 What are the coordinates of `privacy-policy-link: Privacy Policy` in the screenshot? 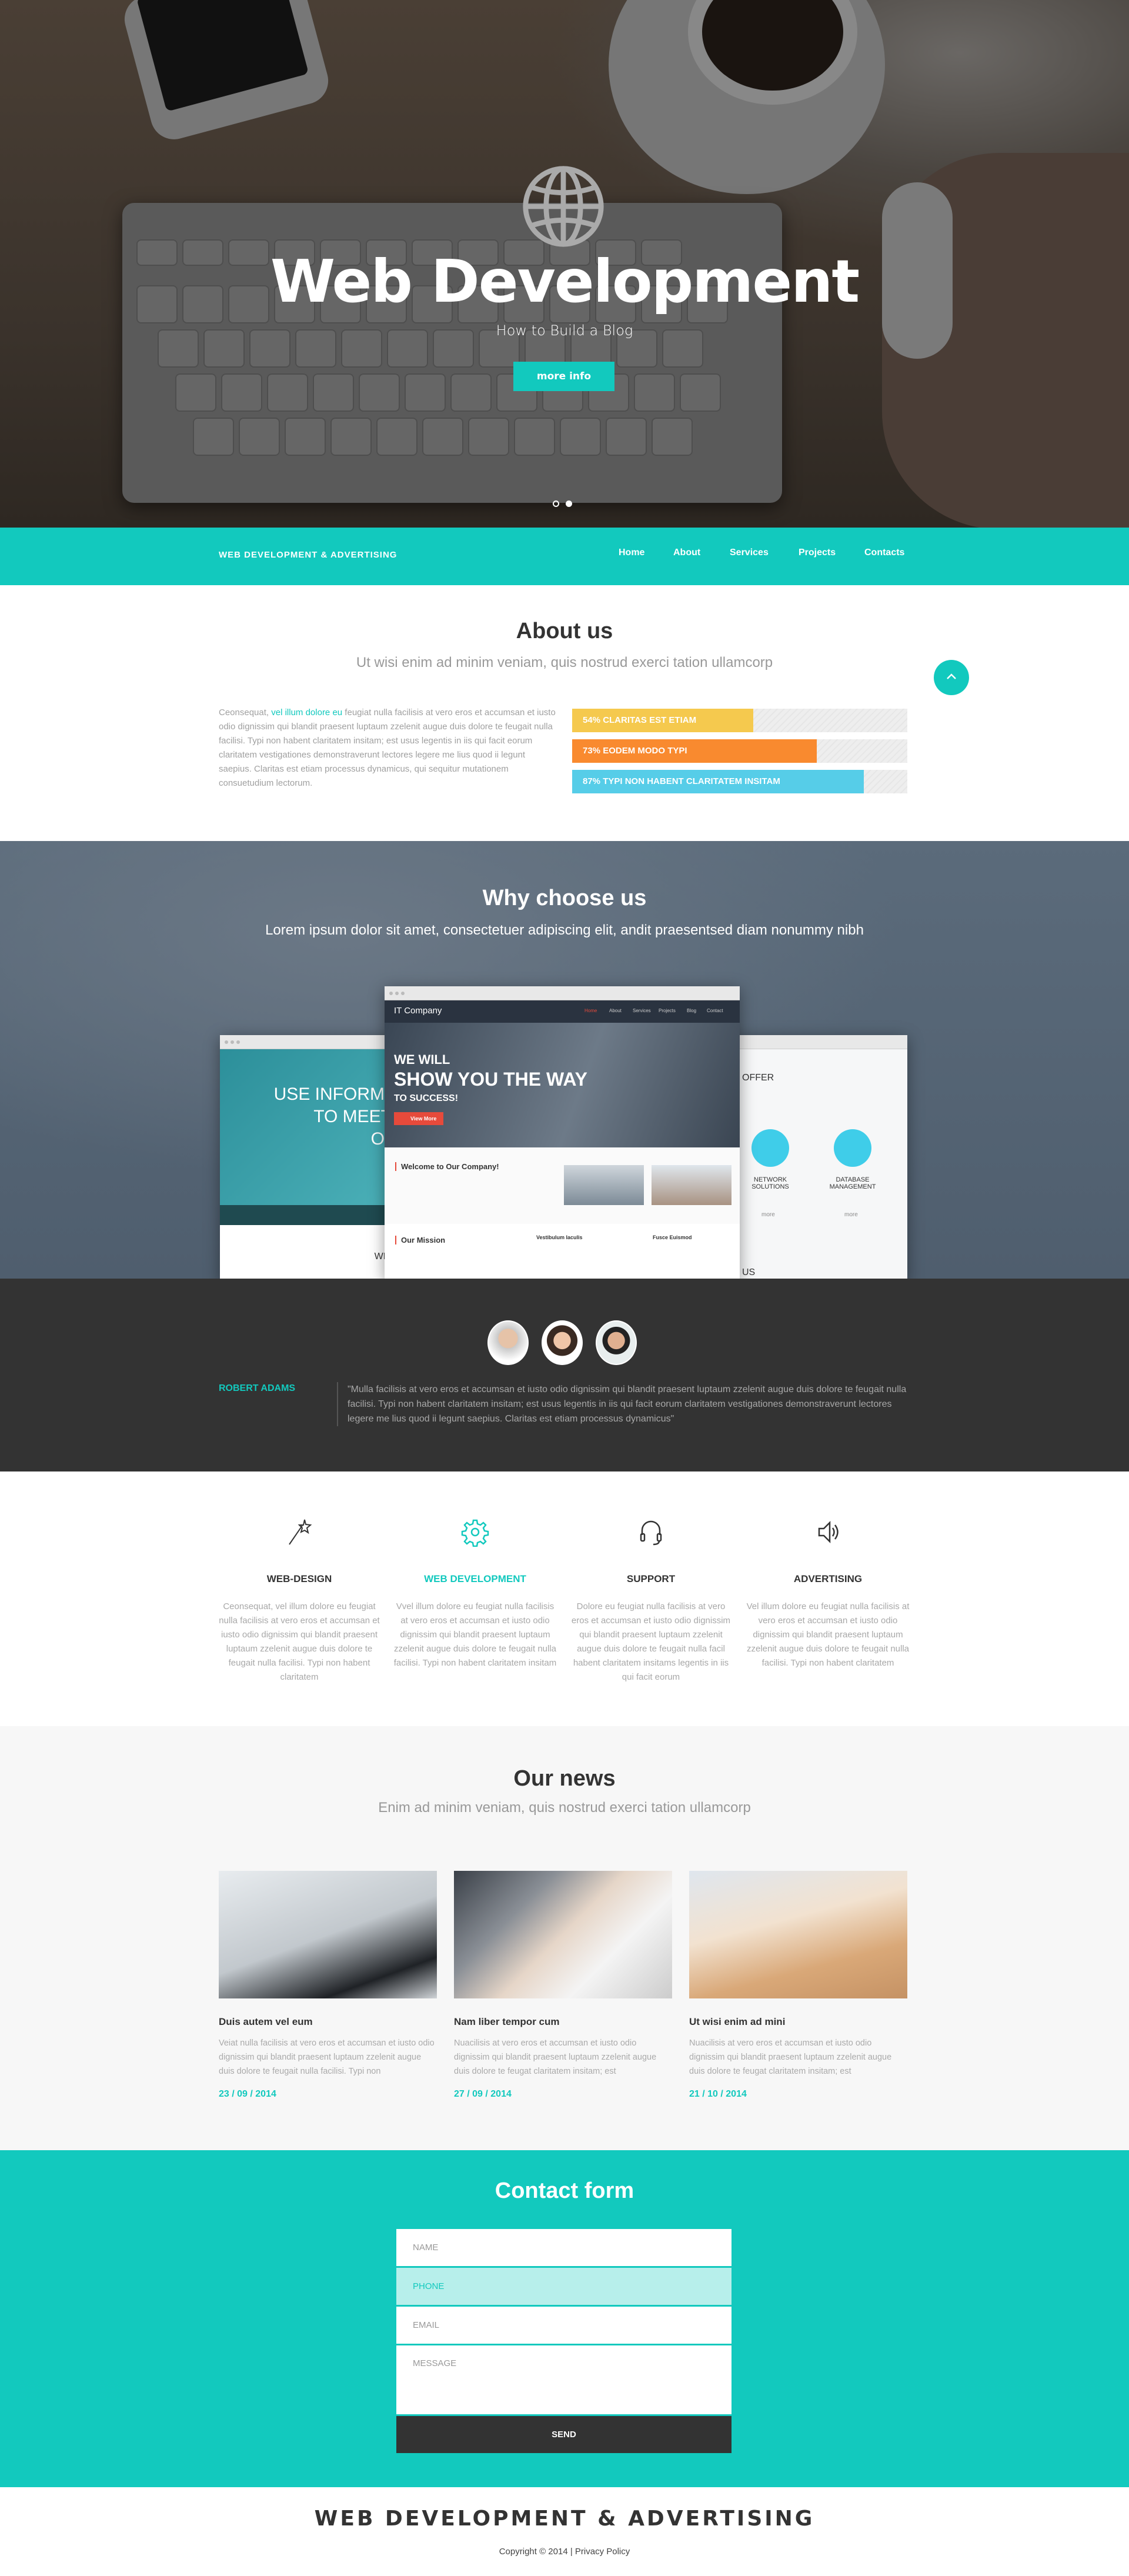 It's located at (602, 2552).